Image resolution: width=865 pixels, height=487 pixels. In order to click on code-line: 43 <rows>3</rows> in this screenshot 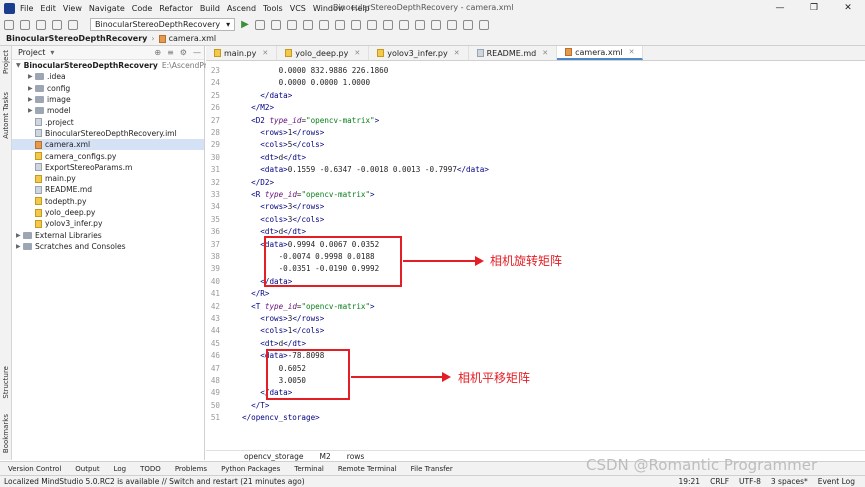, I will do `click(533, 319)`.